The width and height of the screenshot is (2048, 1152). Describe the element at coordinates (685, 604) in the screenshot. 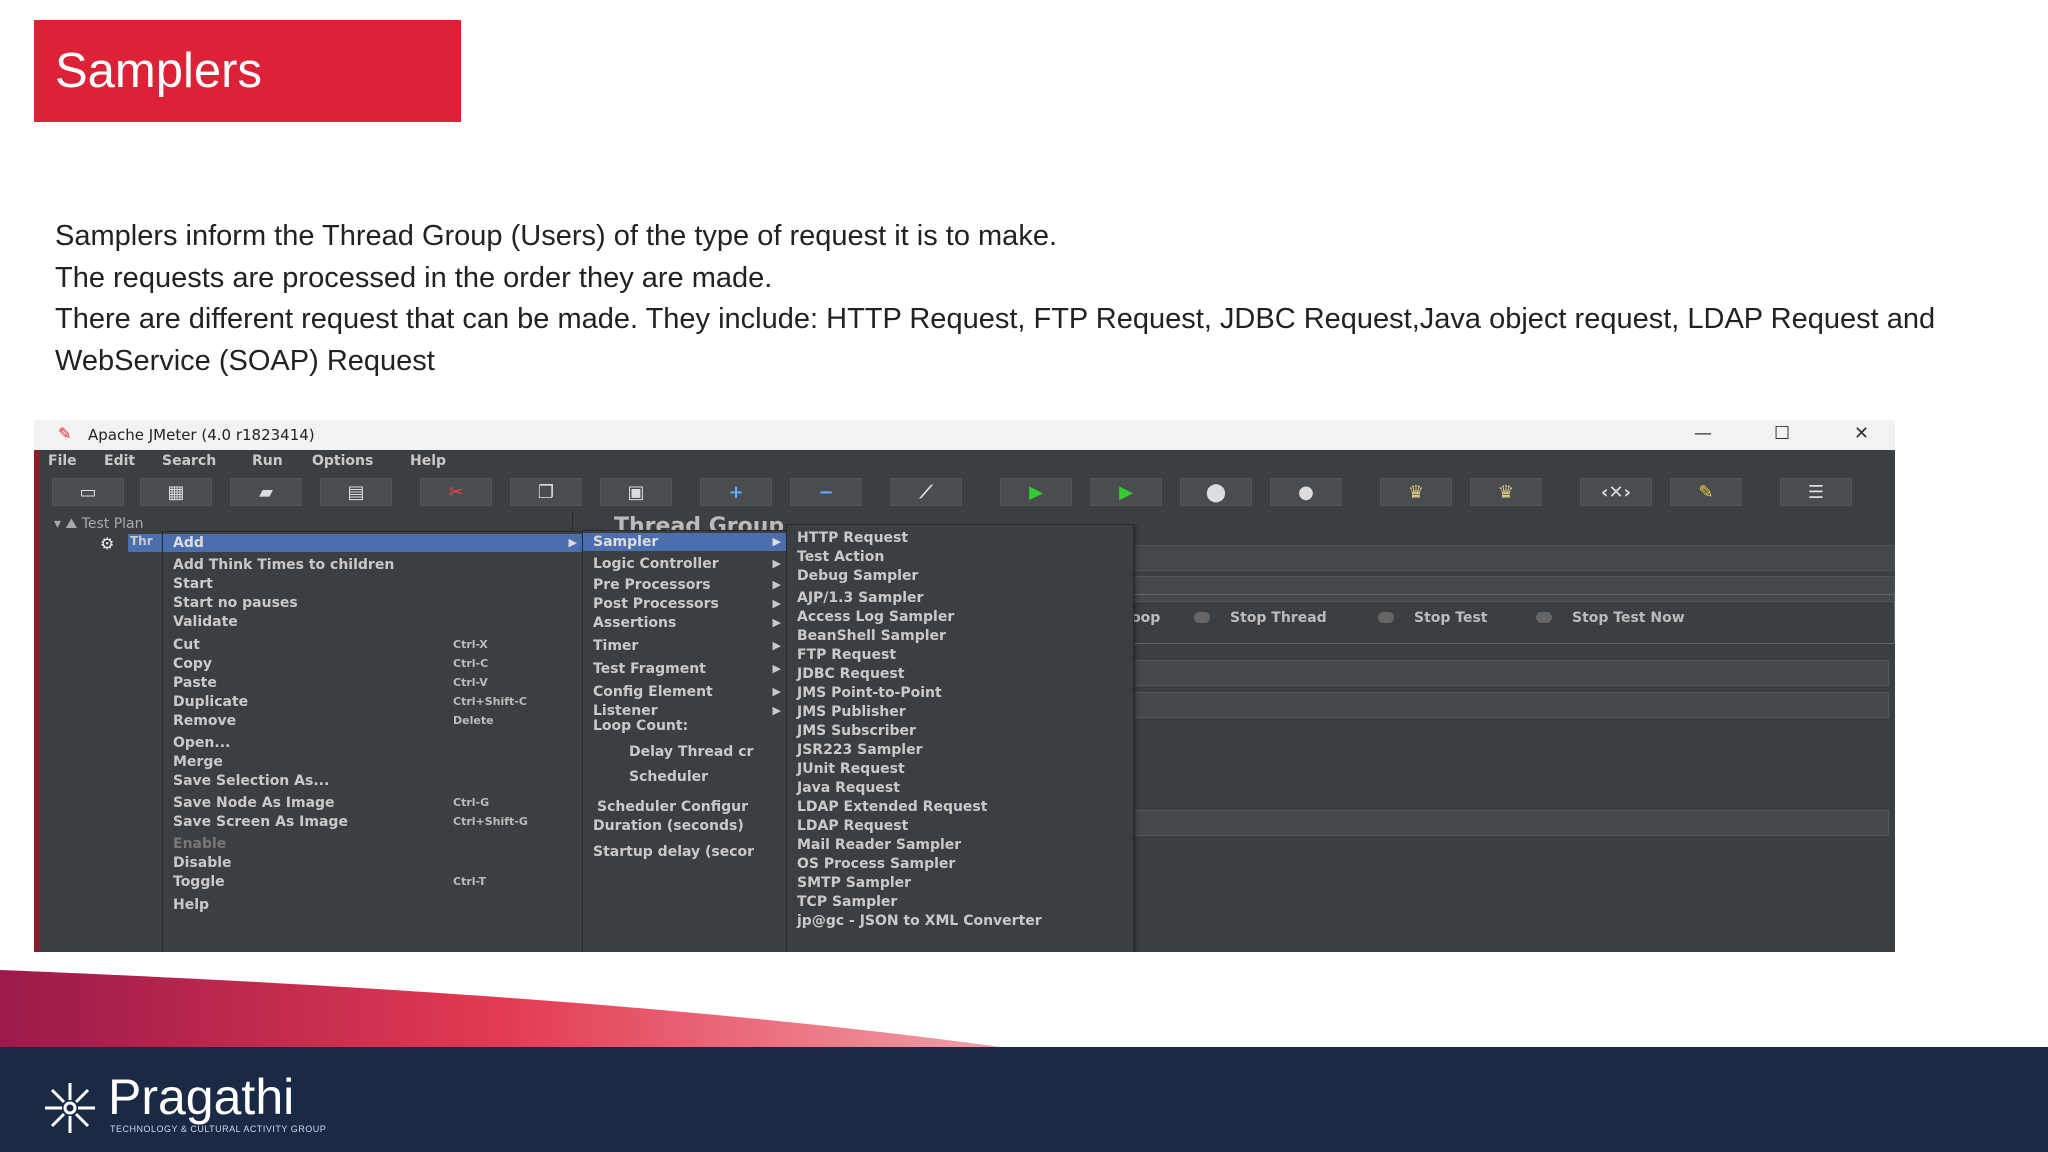

I see `submenu-item-post-processors: Post Processors ▶` at that location.